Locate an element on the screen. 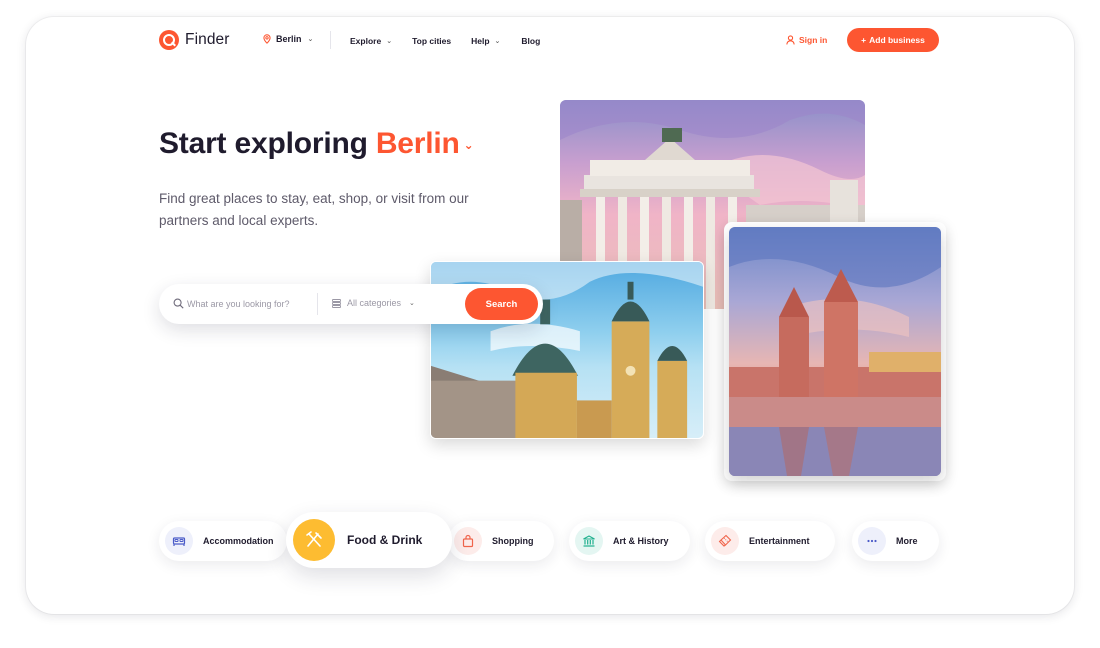 This screenshot has height=648, width=1100. category-entertainment: Entertainment is located at coordinates (770, 541).